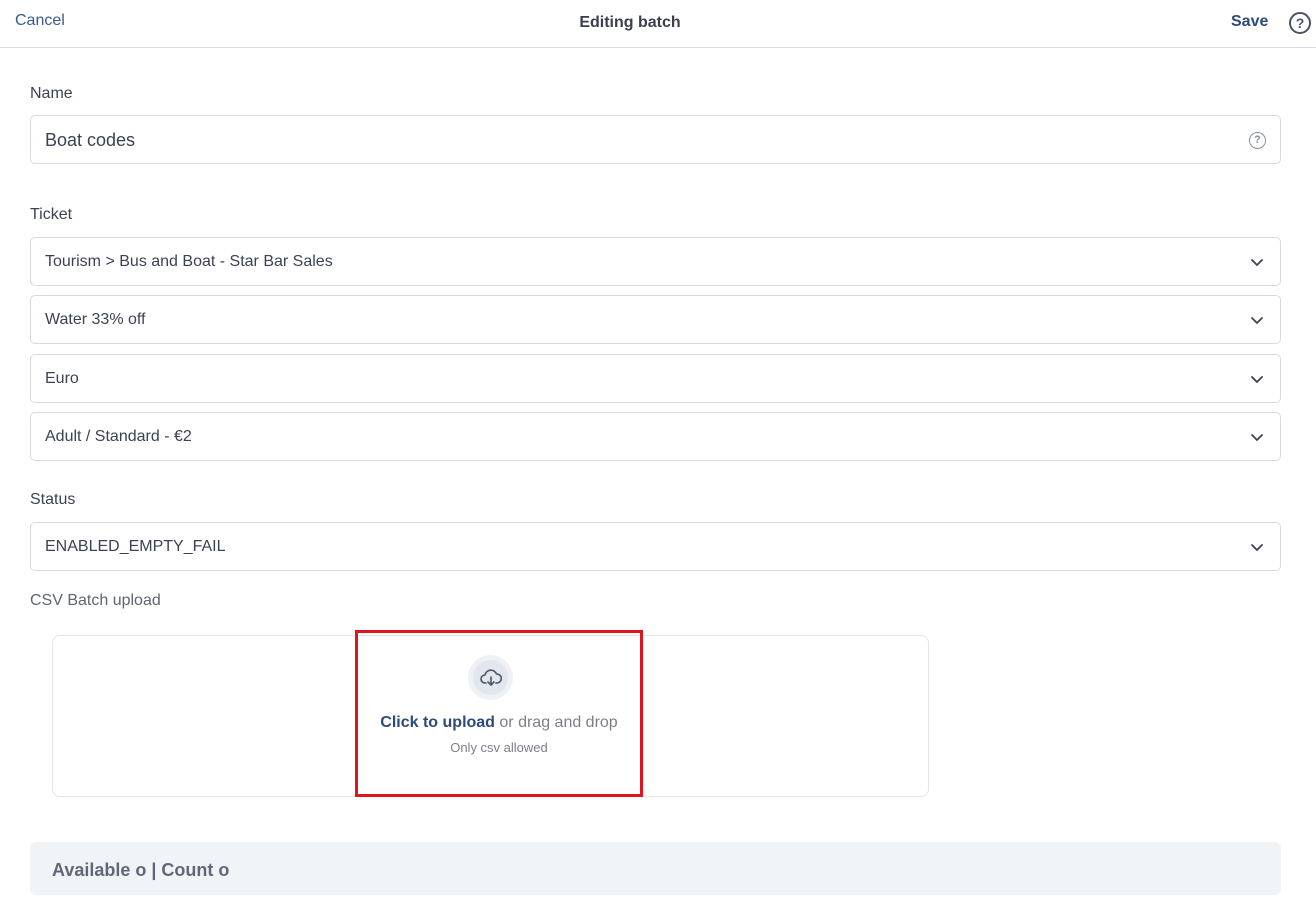 The width and height of the screenshot is (1316, 907). Describe the element at coordinates (95, 319) in the screenshot. I see `ticket-offer-value: Water 33% off` at that location.